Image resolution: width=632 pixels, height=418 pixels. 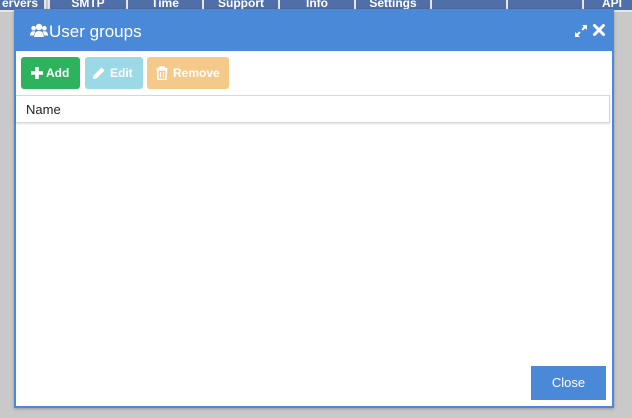 What do you see at coordinates (37, 73) in the screenshot?
I see `plus-icon` at bounding box center [37, 73].